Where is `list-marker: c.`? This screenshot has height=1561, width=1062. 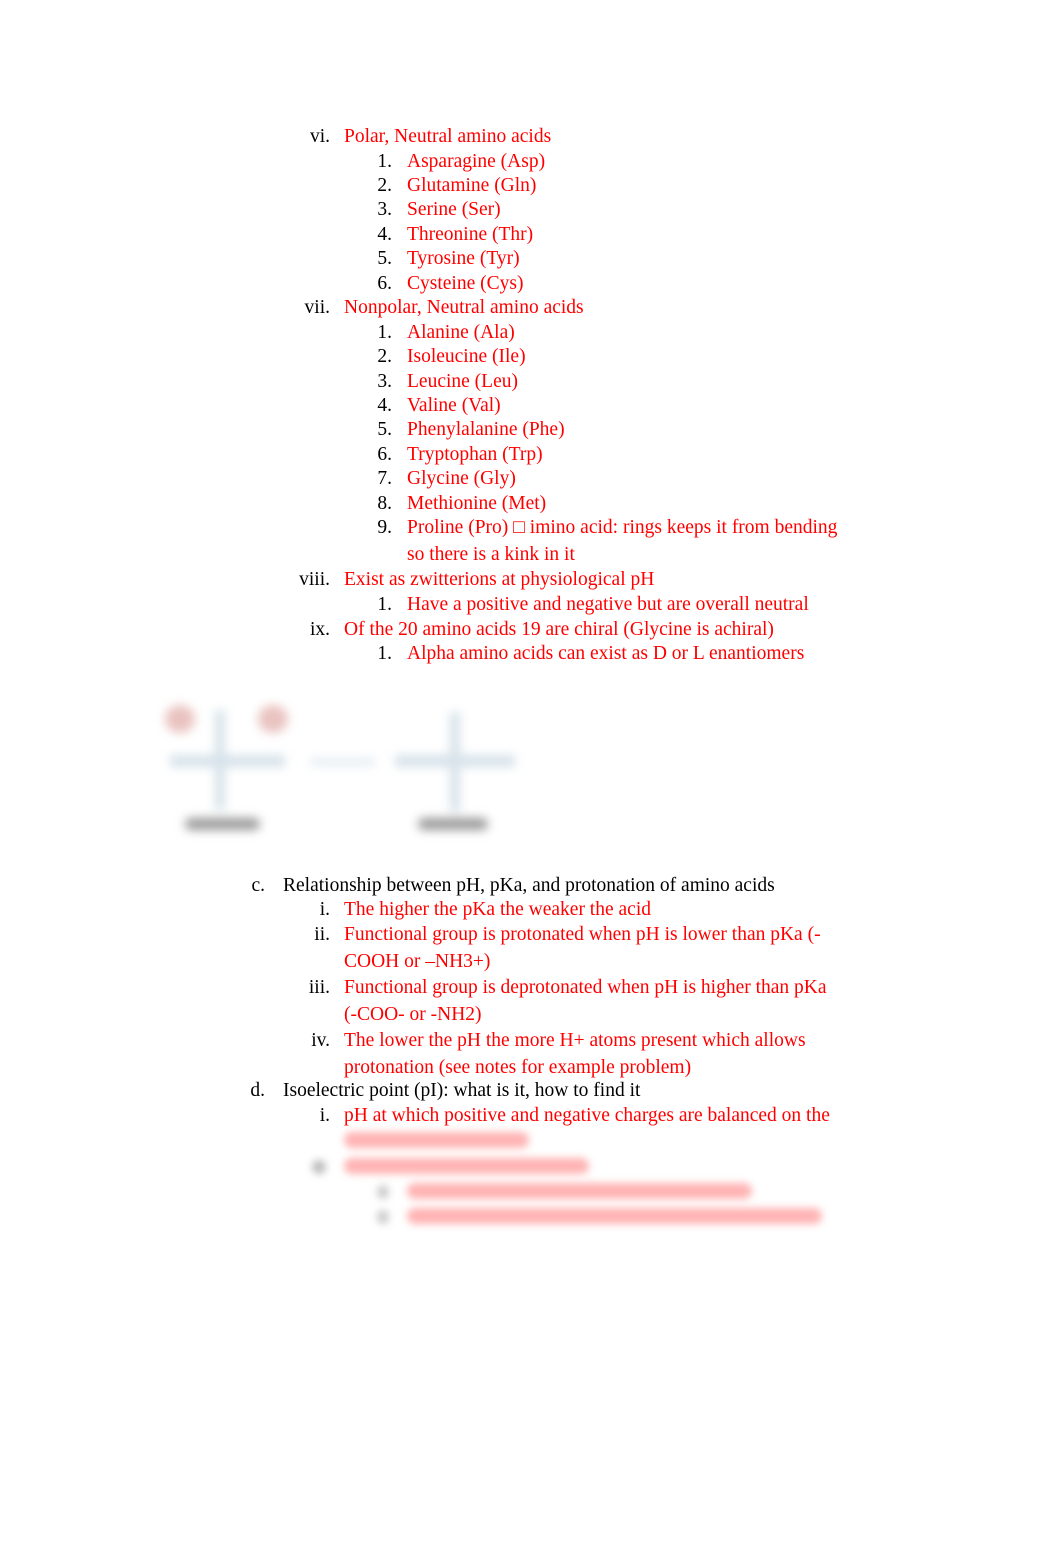 list-marker: c. is located at coordinates (258, 885).